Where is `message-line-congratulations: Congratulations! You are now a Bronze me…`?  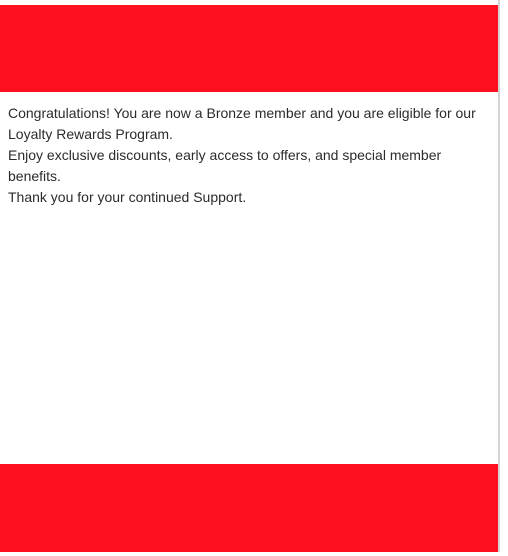
message-line-congratulations: Congratulations! You are now a Bronze me… is located at coordinates (242, 123).